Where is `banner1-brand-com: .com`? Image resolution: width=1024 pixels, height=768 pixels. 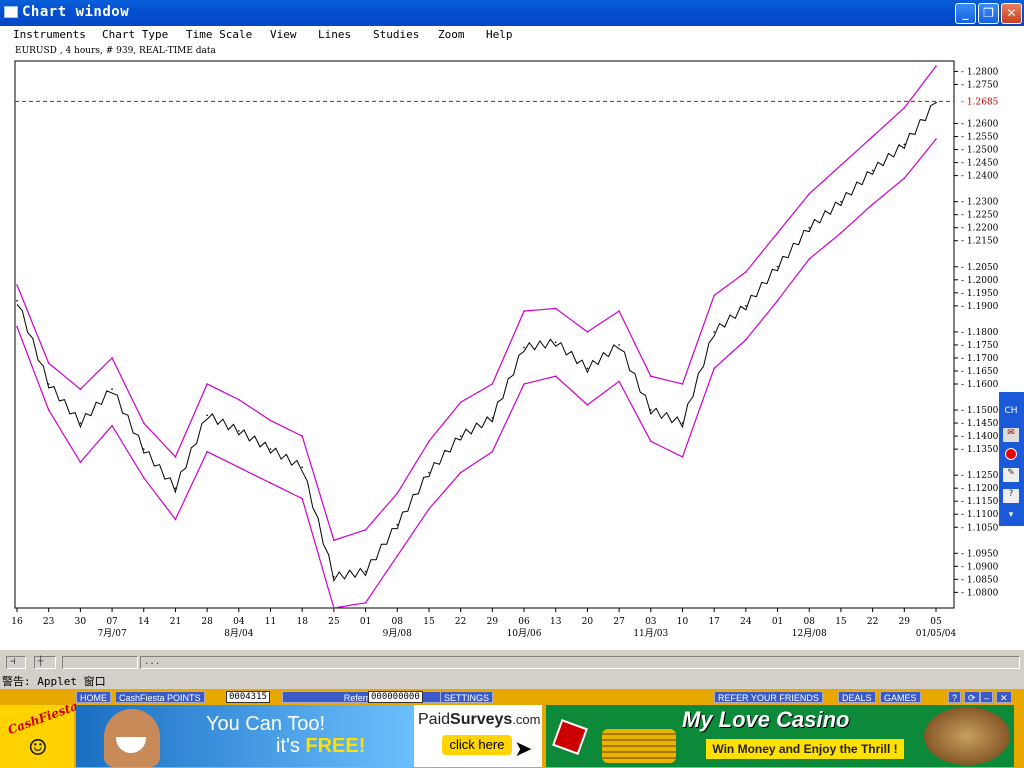 banner1-brand-com: .com is located at coordinates (526, 719).